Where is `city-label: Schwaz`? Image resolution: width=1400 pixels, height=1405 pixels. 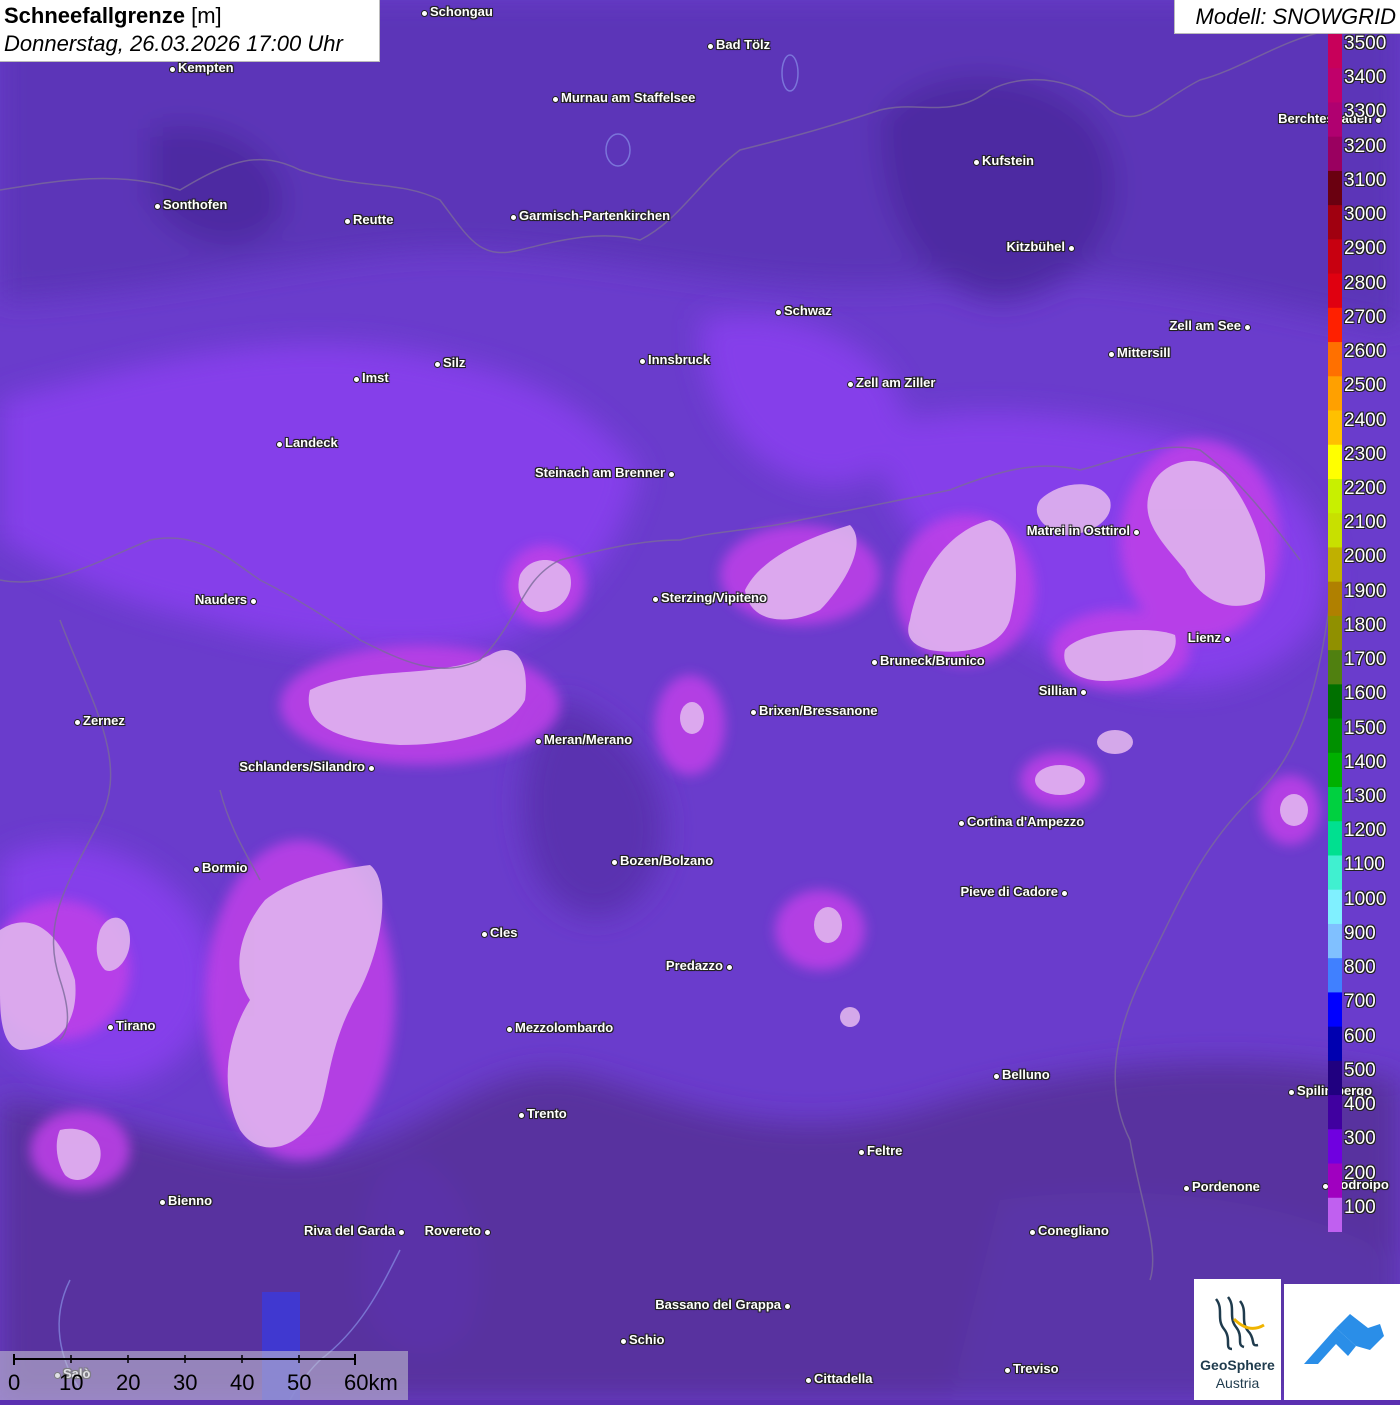
city-label: Schwaz is located at coordinates (808, 310).